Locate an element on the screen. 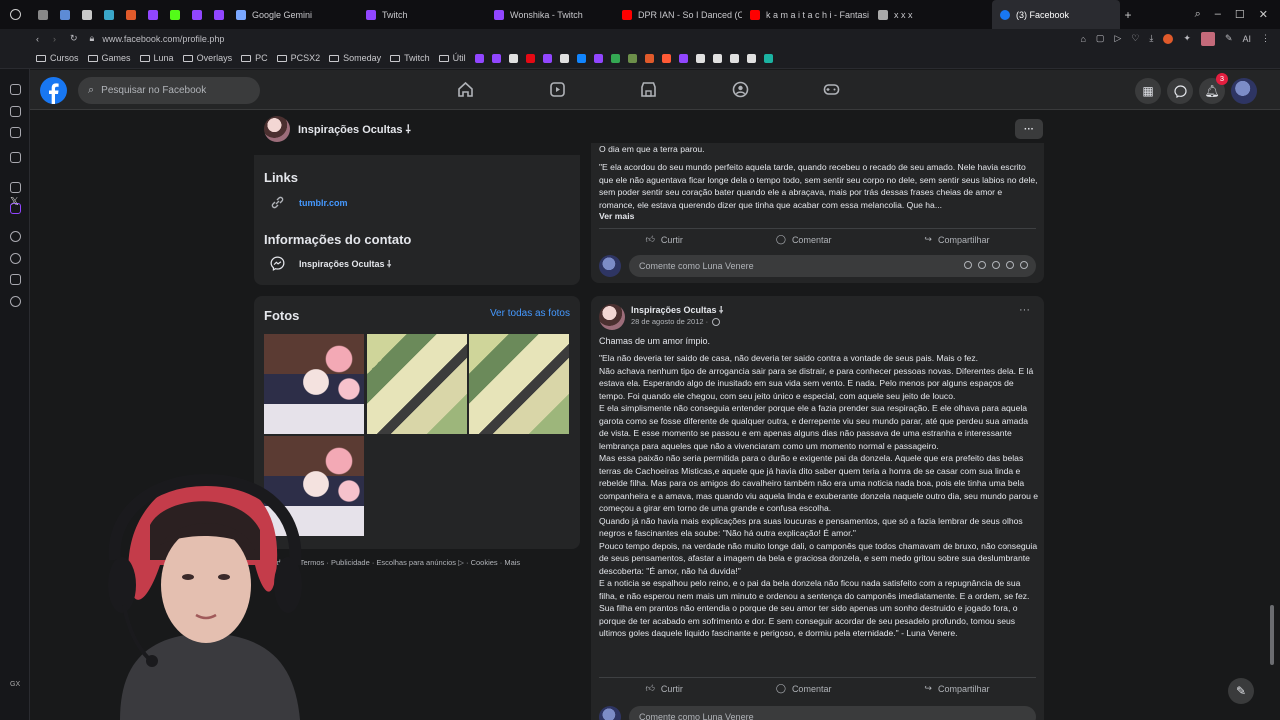 The width and height of the screenshot is (1280, 720). bookmark-folder: Cursos is located at coordinates (57, 58).